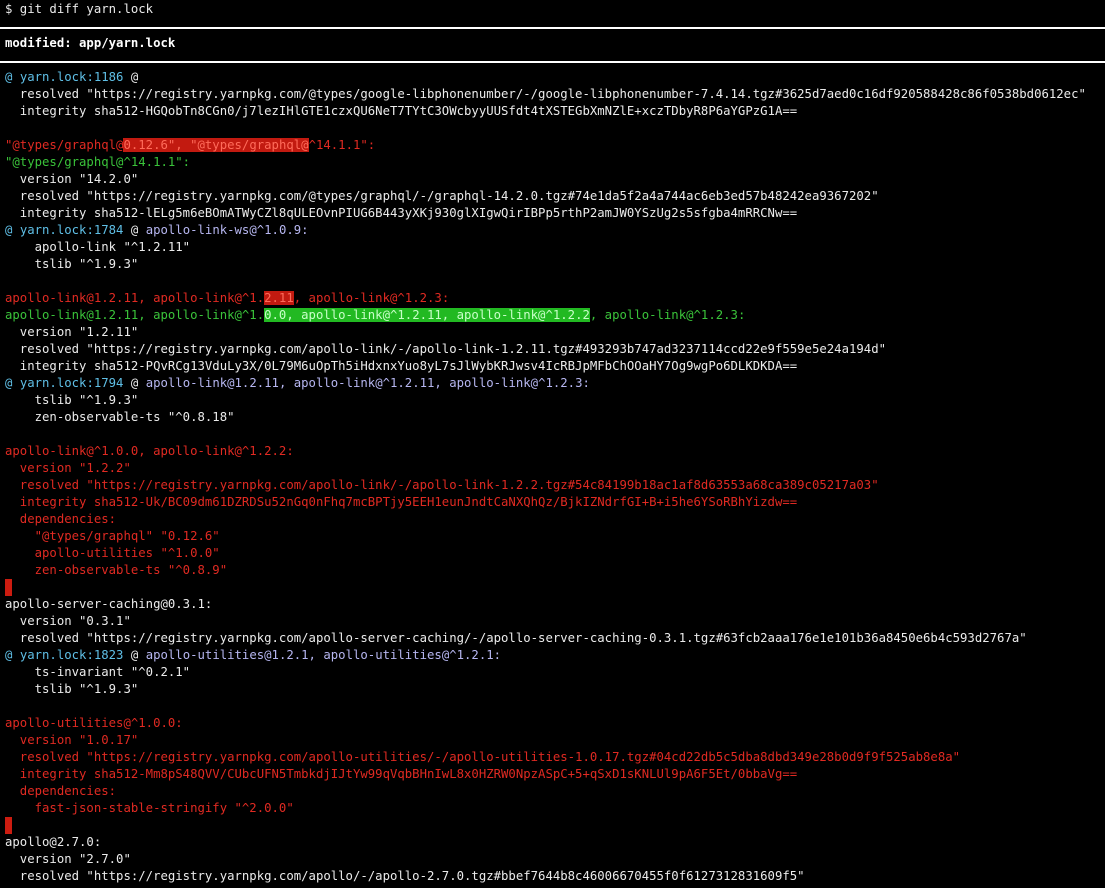 The width and height of the screenshot is (1105, 888). I want to click on context-line: ts-invariant "^0.2.1", so click(98, 672).